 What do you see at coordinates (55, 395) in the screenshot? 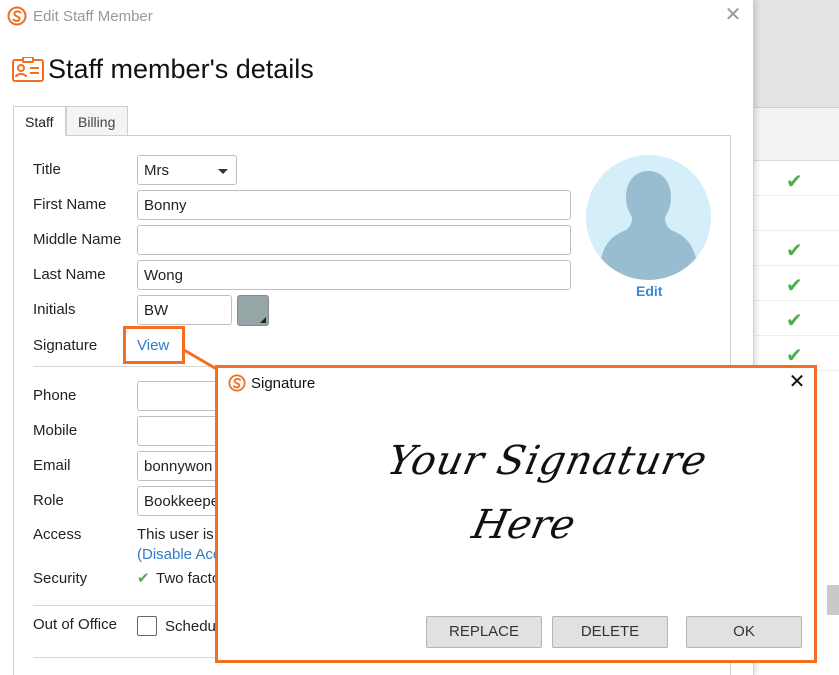
I see `phone-label: Phone` at bounding box center [55, 395].